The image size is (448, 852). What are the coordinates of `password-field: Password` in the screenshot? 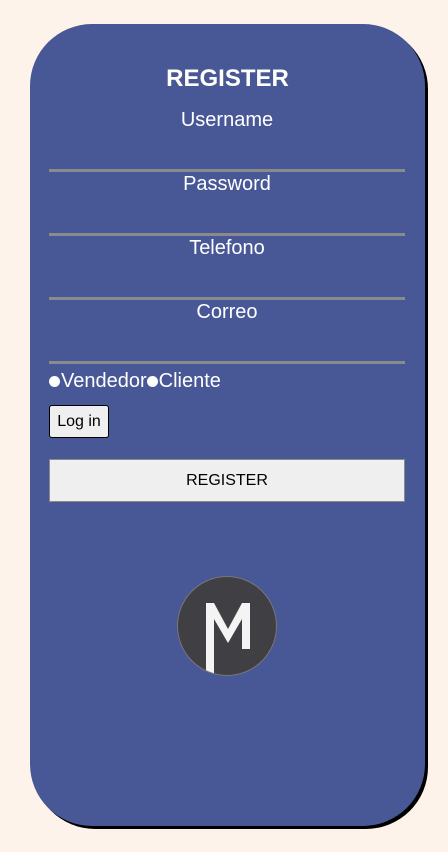 It's located at (227, 204).